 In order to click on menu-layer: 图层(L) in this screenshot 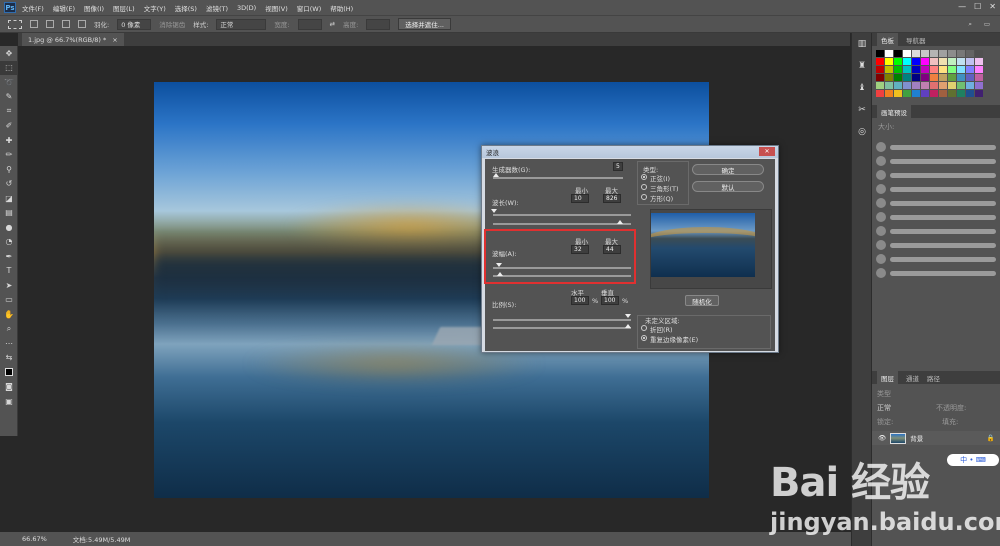, I will do `click(124, 8)`.